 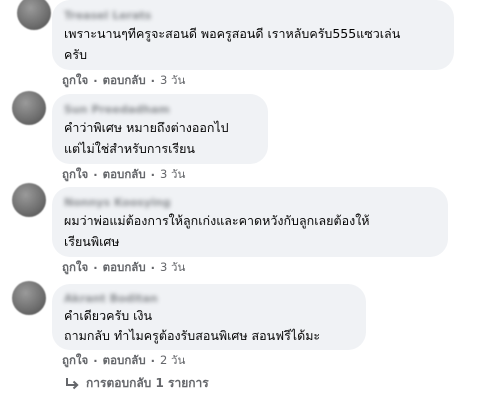 I want to click on comment-author: Treasel Lerats, so click(x=107, y=16).